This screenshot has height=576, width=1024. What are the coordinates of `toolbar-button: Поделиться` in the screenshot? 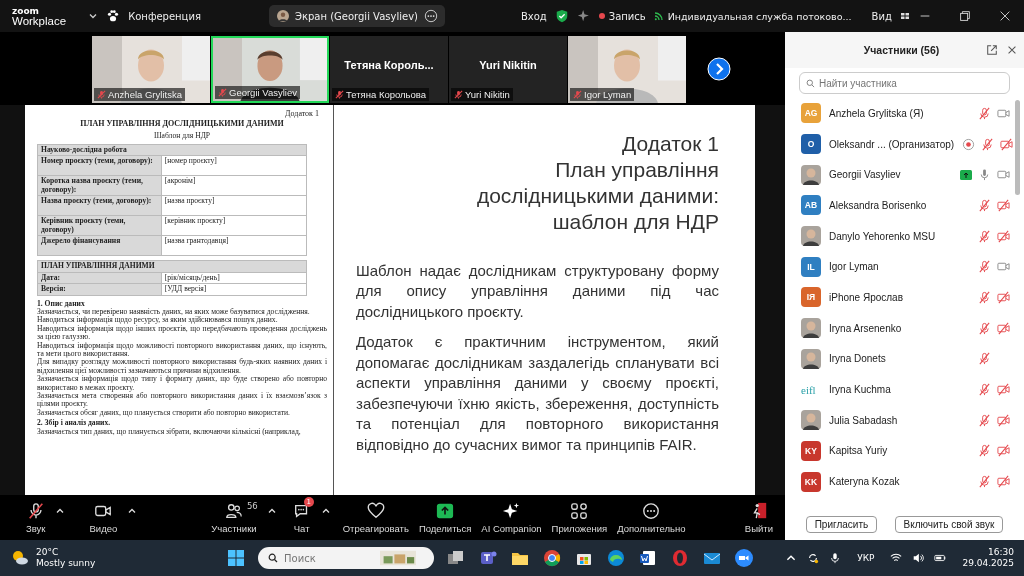 It's located at (445, 518).